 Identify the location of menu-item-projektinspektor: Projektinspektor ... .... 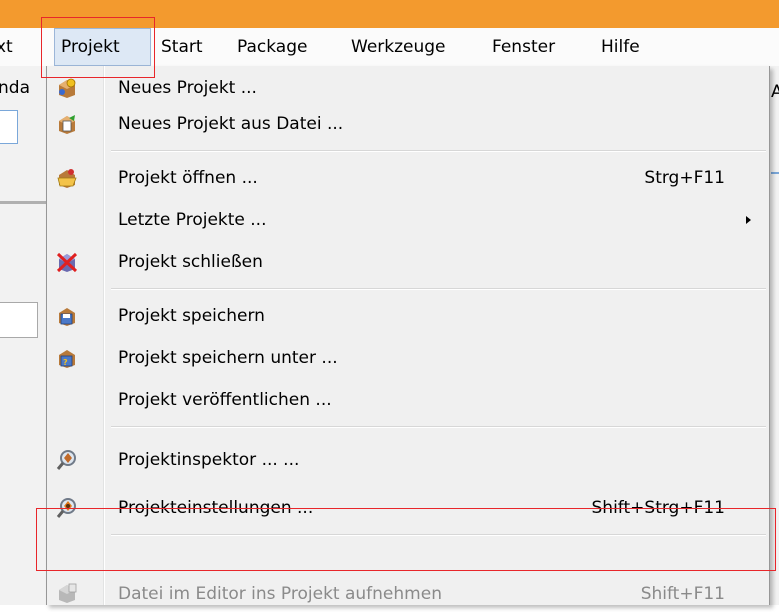
(408, 460).